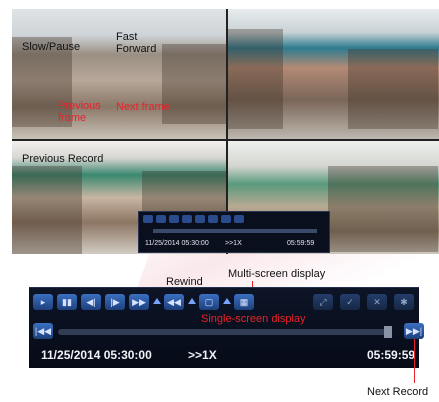  What do you see at coordinates (136, 49) in the screenshot?
I see `annotation-fast-forward-line2: Forward` at bounding box center [136, 49].